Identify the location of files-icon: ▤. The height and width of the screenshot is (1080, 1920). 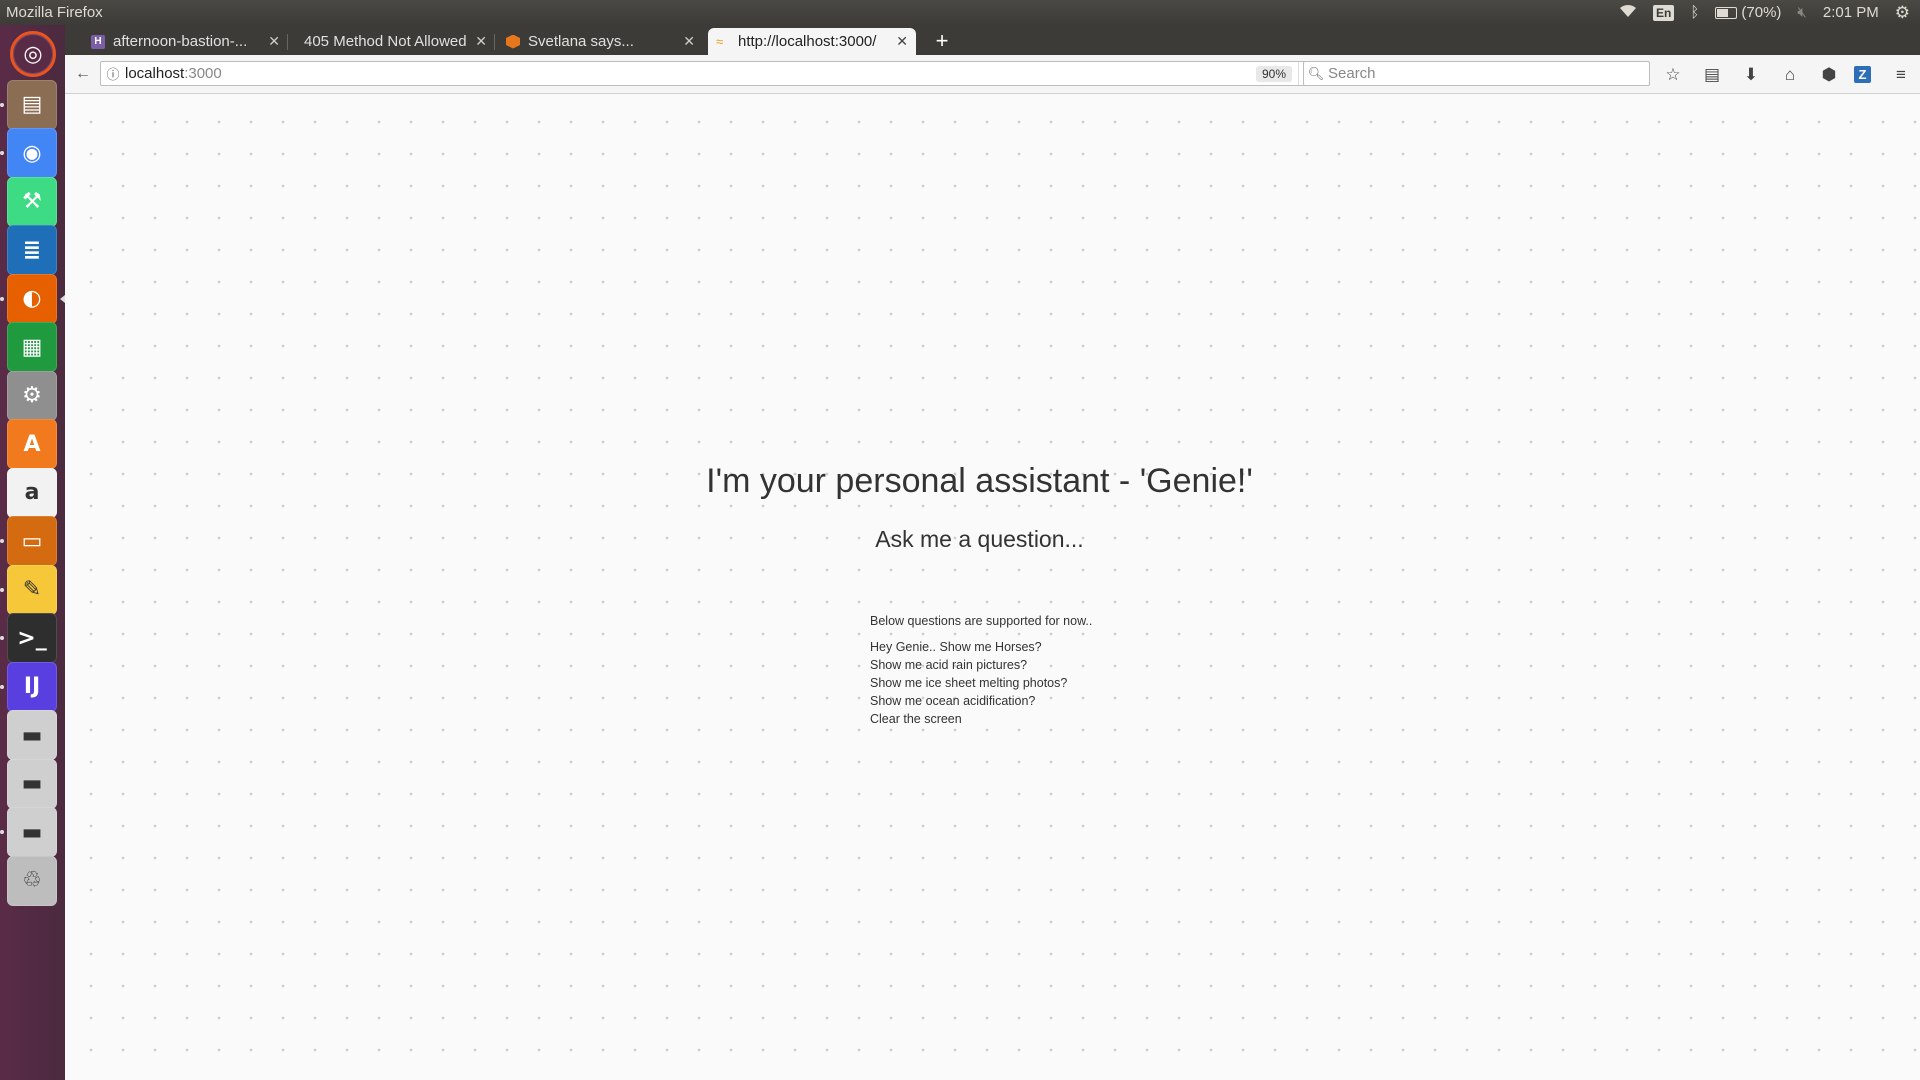
(32, 104).